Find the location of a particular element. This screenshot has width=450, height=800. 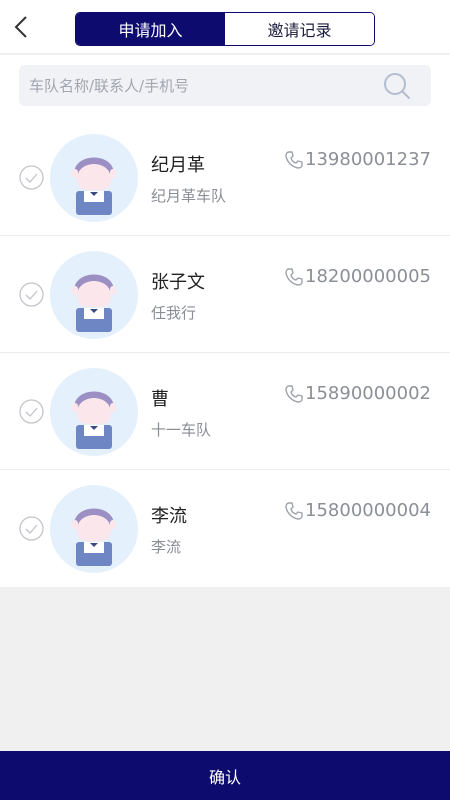

phone-text: 18200000005 is located at coordinates (368, 276).